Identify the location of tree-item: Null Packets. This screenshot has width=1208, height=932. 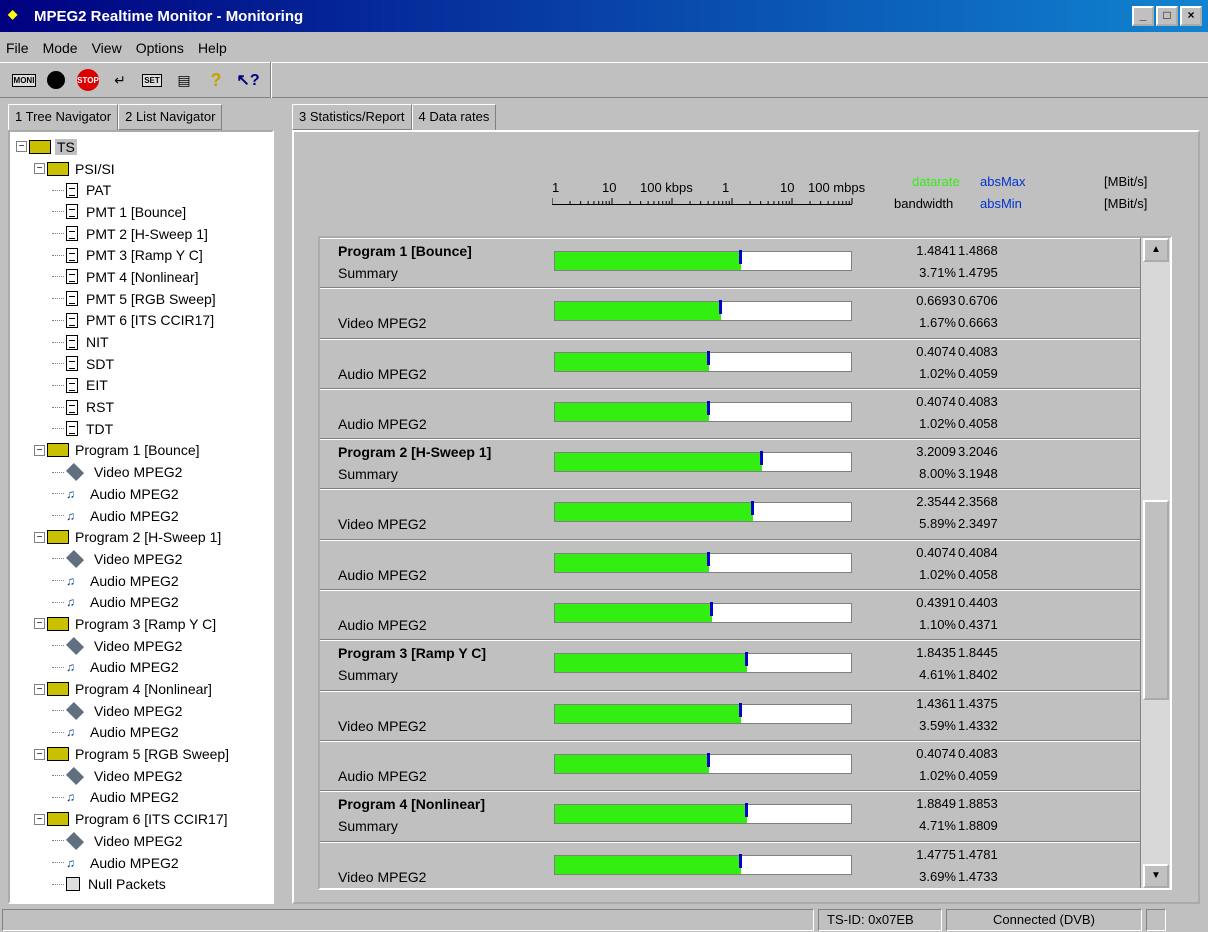
(144, 884).